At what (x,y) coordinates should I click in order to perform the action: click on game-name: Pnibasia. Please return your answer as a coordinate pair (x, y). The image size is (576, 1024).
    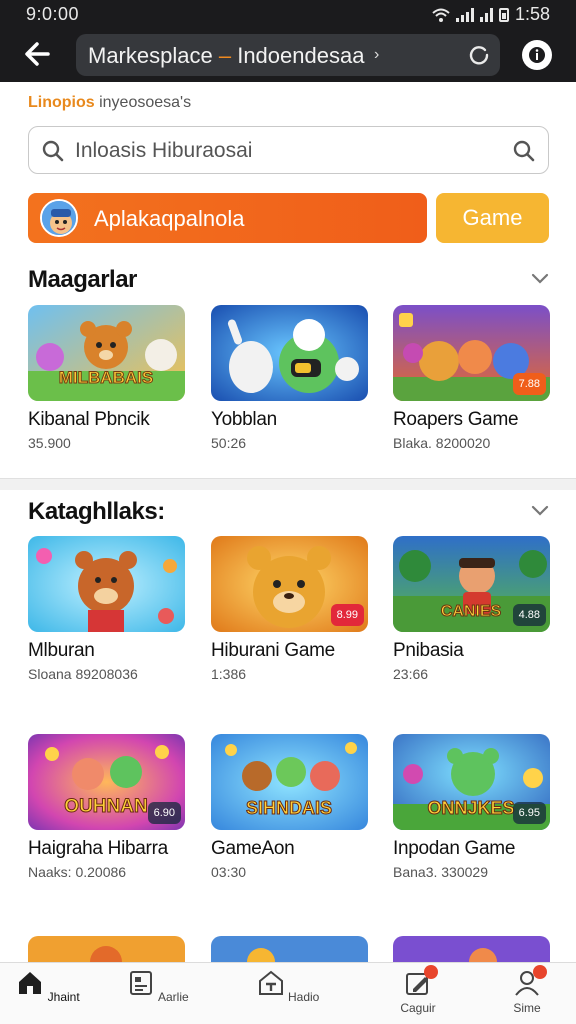
    Looking at the image, I should click on (428, 650).